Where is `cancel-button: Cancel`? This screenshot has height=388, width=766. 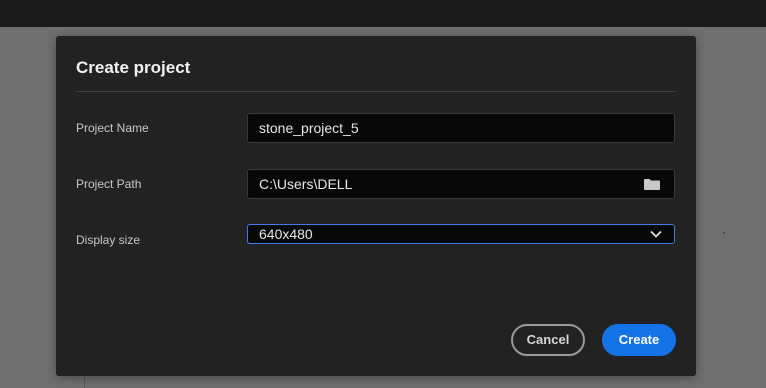
cancel-button: Cancel is located at coordinates (548, 340).